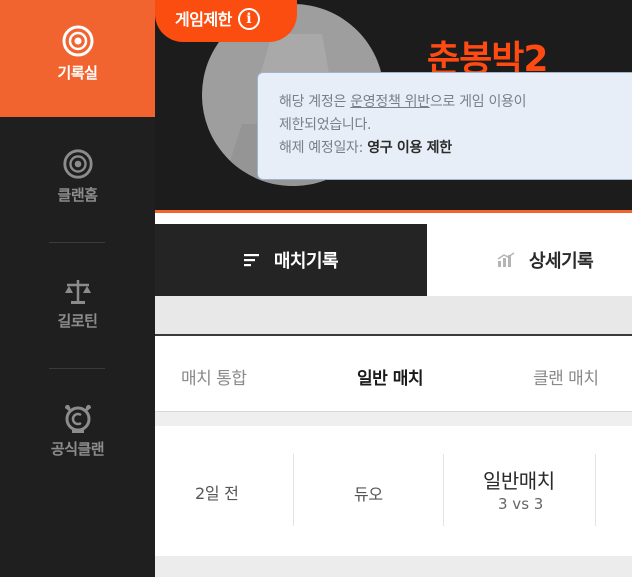 The width and height of the screenshot is (632, 577). I want to click on sidebar-item-official-clan: 공식클랜, so click(77, 430).